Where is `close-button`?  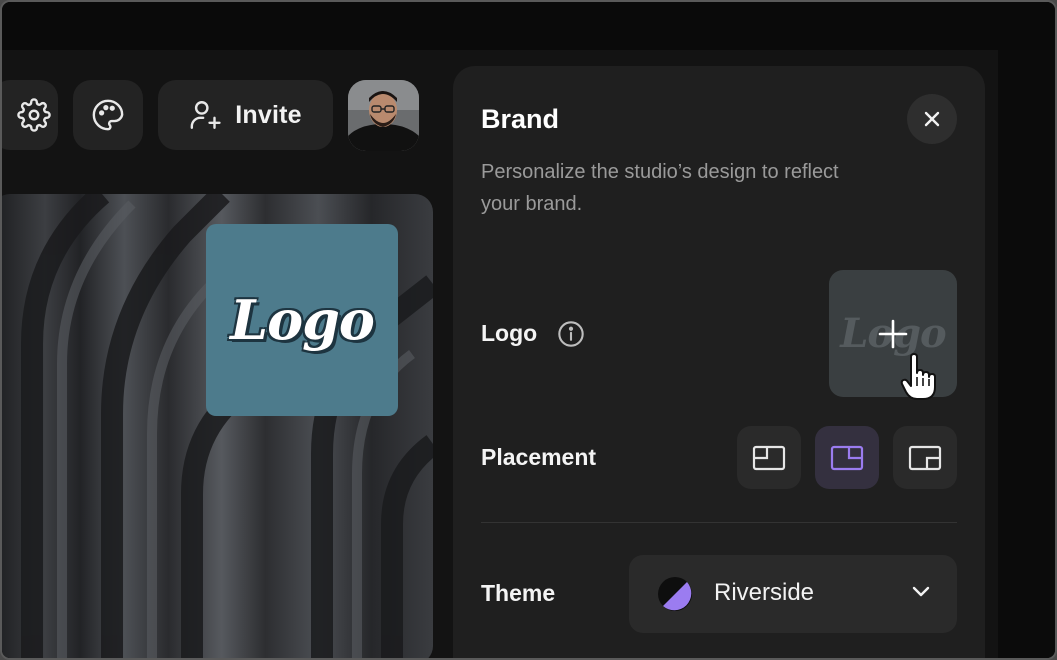
close-button is located at coordinates (932, 119).